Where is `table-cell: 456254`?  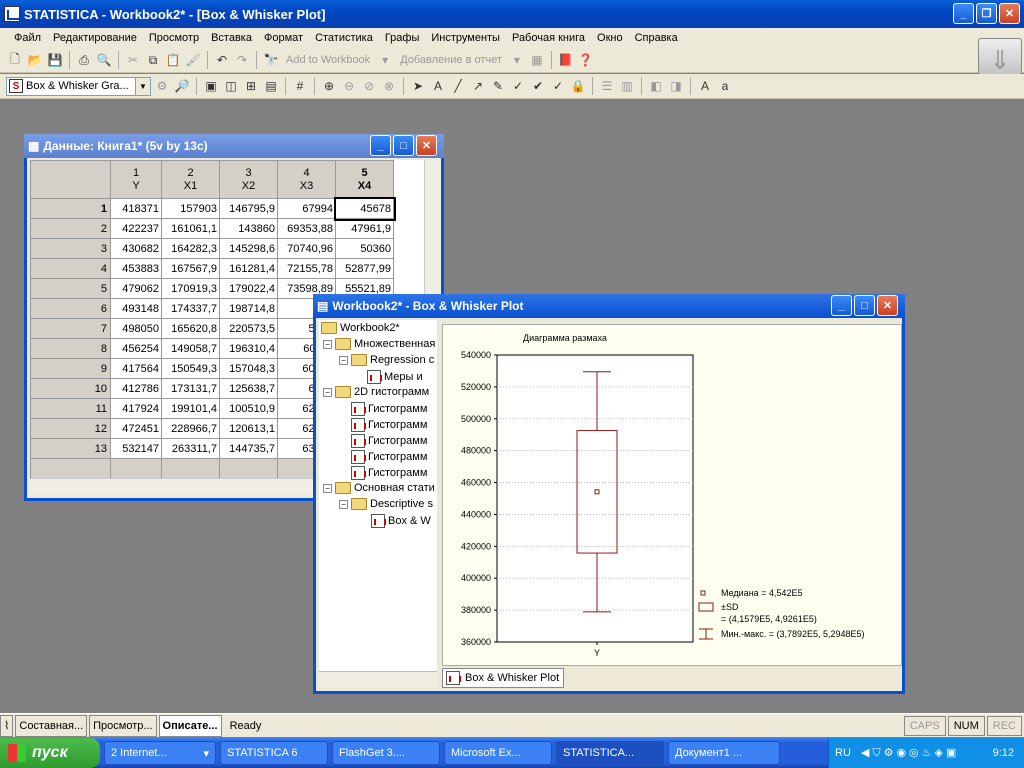
table-cell: 456254 is located at coordinates (136, 348).